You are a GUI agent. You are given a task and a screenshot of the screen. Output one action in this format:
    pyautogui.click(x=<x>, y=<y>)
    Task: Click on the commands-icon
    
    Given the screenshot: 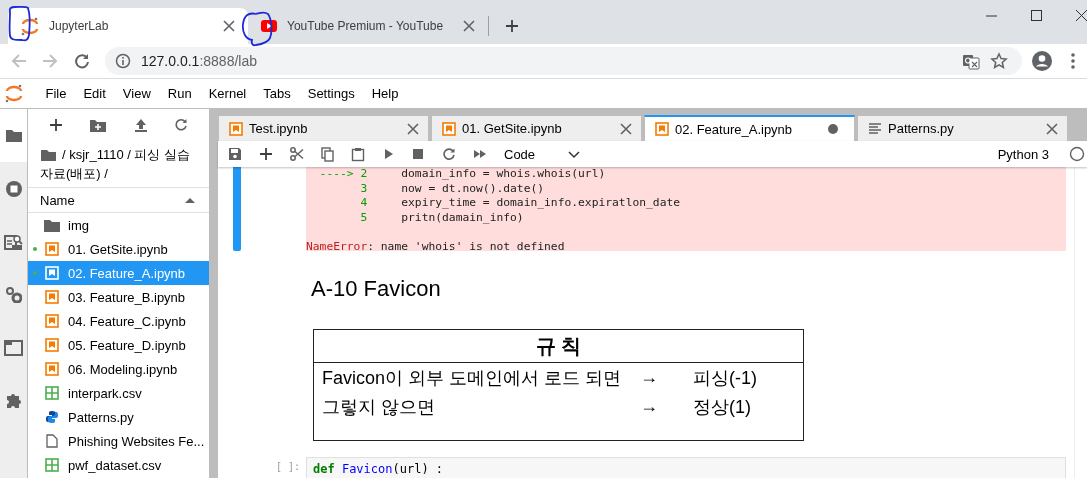 What is the action you would take?
    pyautogui.click(x=13, y=241)
    